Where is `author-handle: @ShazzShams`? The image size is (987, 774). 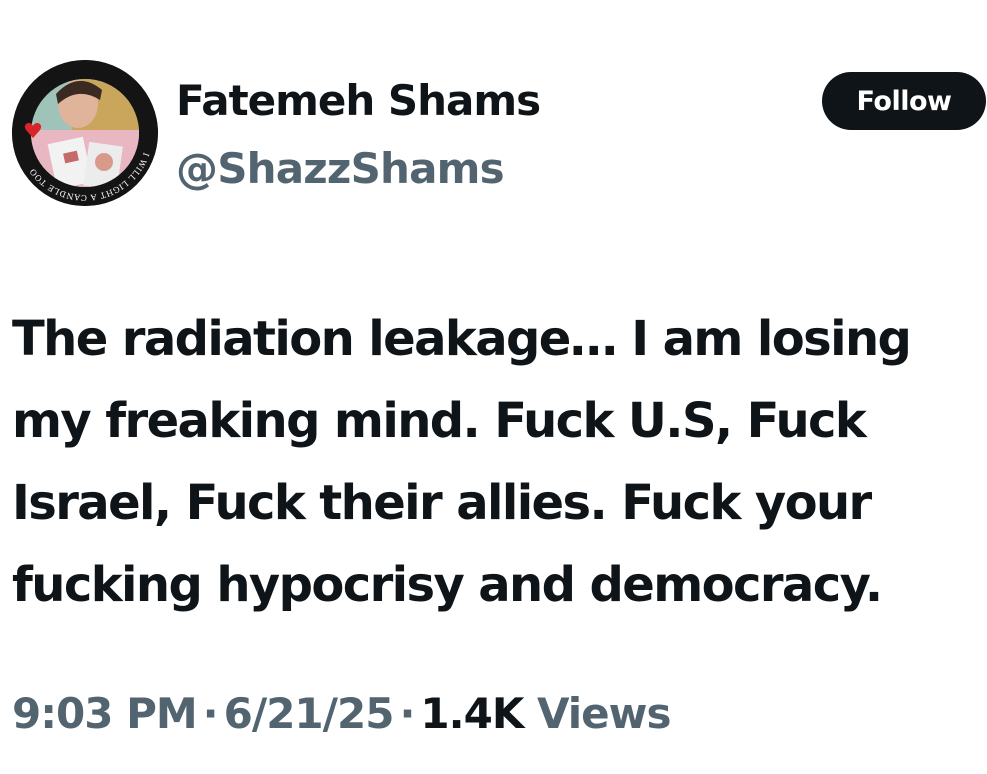
author-handle: @ShazzShams is located at coordinates (340, 169).